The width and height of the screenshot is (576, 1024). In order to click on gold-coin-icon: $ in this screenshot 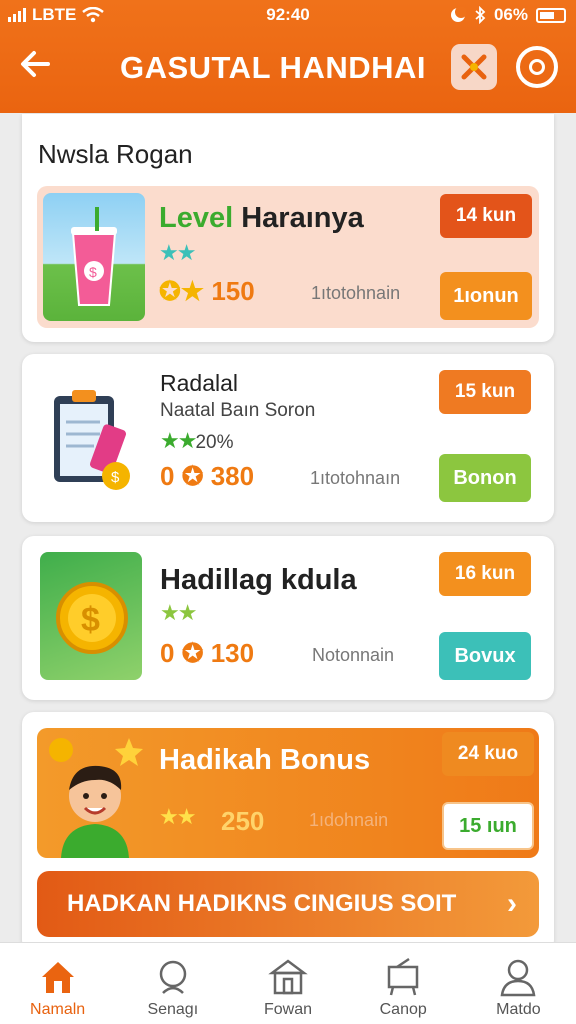, I will do `click(92, 618)`.